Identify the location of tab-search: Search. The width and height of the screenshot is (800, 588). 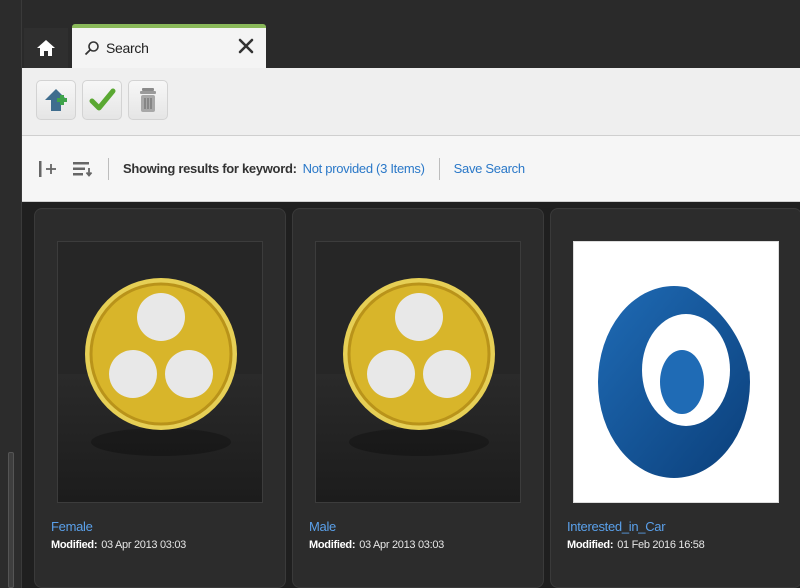
(169, 46).